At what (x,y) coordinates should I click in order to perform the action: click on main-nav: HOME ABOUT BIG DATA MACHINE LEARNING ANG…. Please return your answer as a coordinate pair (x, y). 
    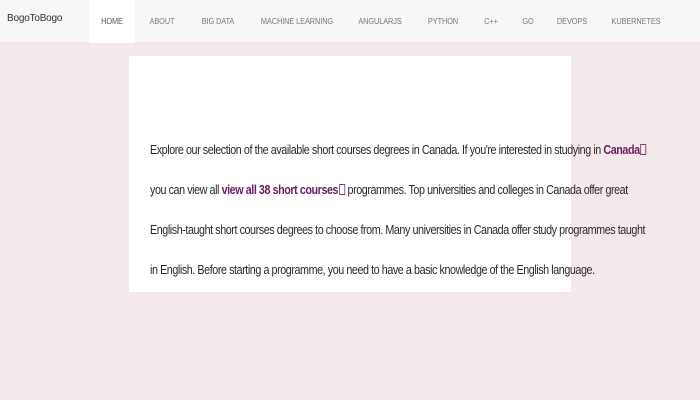
    Looking at the image, I should click on (380, 21).